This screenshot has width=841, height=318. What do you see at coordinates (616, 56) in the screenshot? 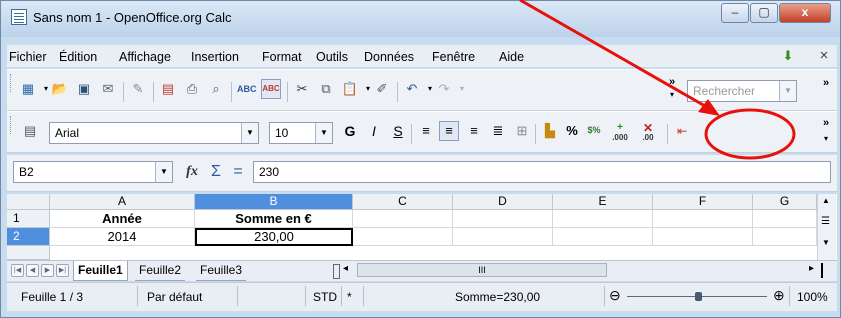
I see `annotation-arrow-line` at bounding box center [616, 56].